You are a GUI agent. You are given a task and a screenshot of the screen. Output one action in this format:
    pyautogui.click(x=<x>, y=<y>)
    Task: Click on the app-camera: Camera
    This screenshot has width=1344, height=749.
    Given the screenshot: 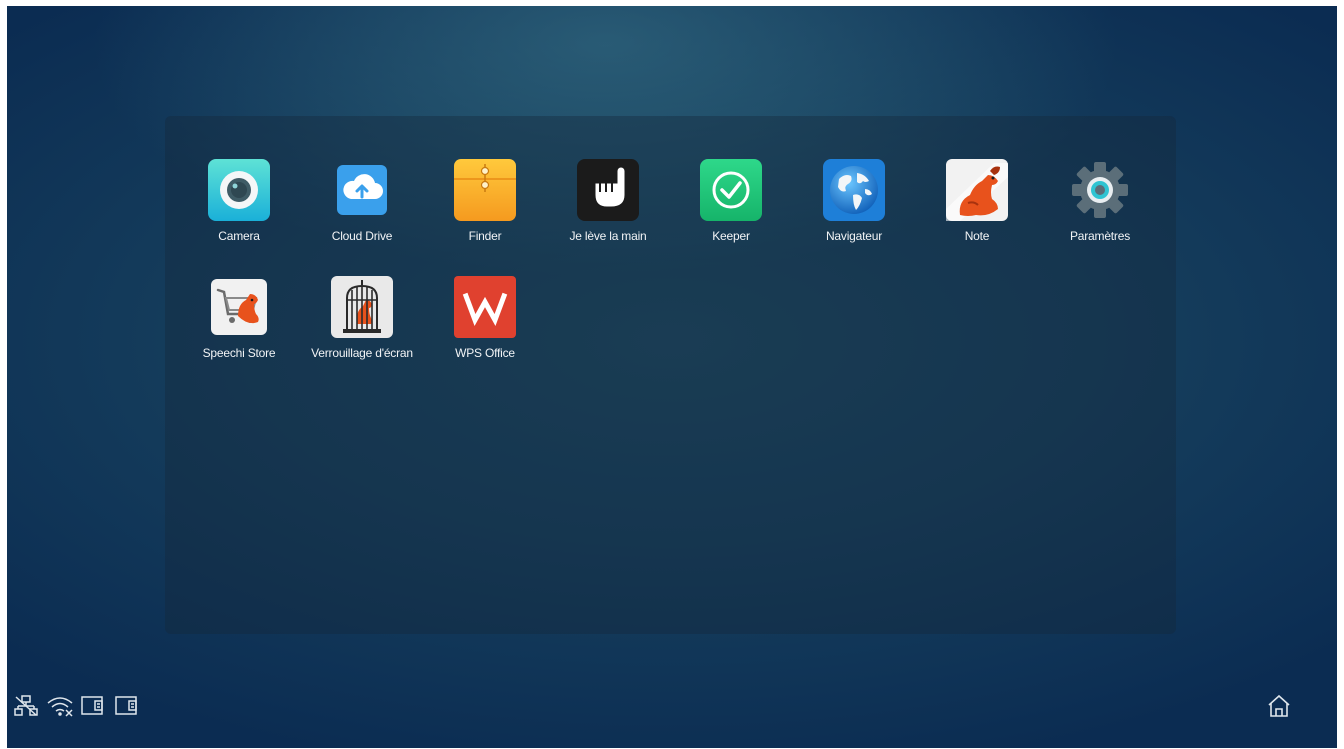 What is the action you would take?
    pyautogui.click(x=239, y=214)
    